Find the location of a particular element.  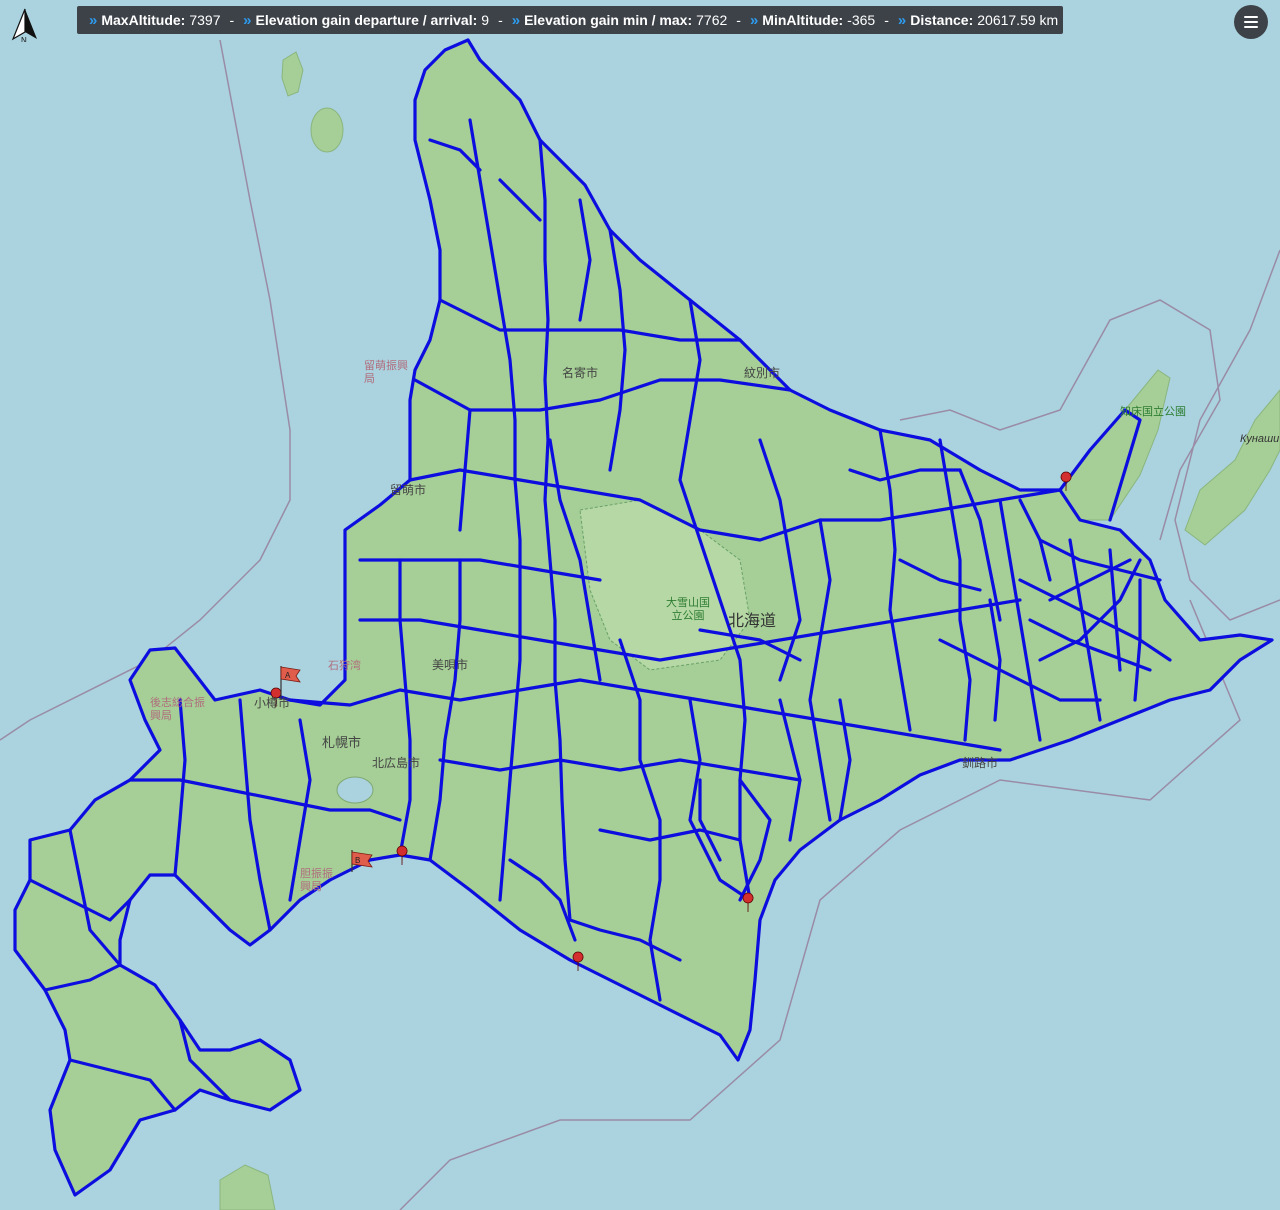

label-otaru: 小樽市 is located at coordinates (272, 703).